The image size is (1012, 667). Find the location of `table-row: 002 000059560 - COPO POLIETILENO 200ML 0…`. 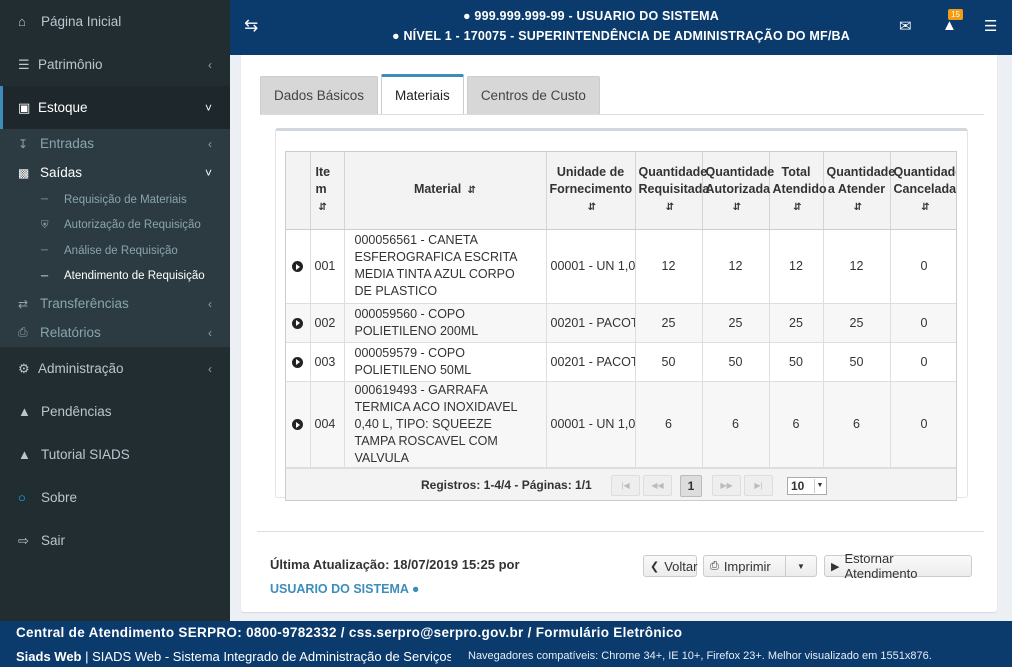

table-row: 002 000059560 - COPO POLIETILENO 200ML 0… is located at coordinates (621, 323).